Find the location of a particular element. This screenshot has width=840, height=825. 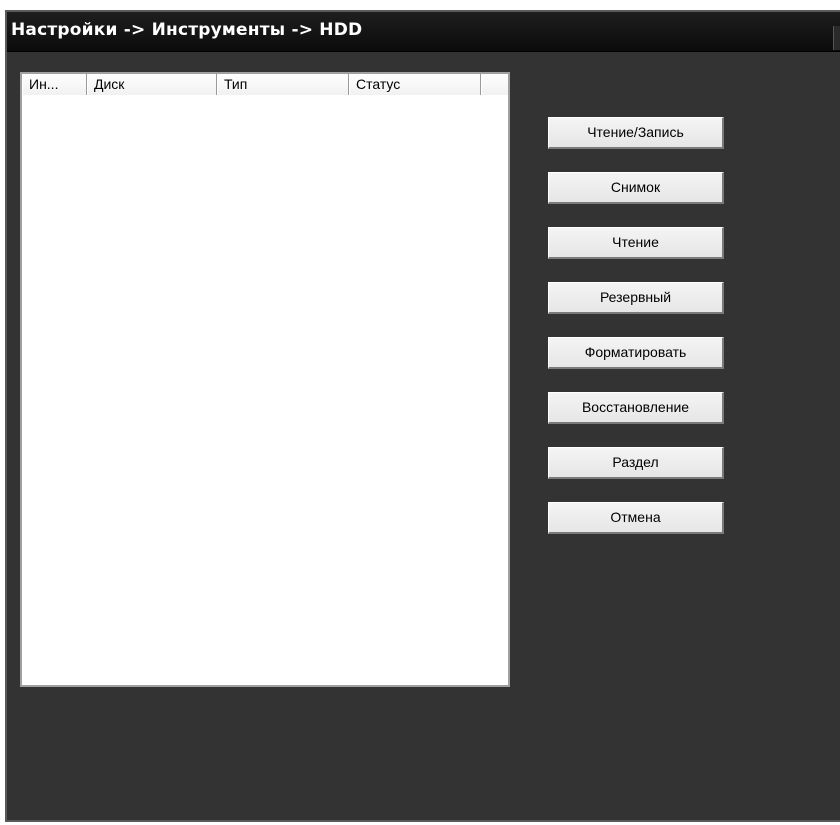

read-write-button: Чтение/Запись is located at coordinates (636, 133).